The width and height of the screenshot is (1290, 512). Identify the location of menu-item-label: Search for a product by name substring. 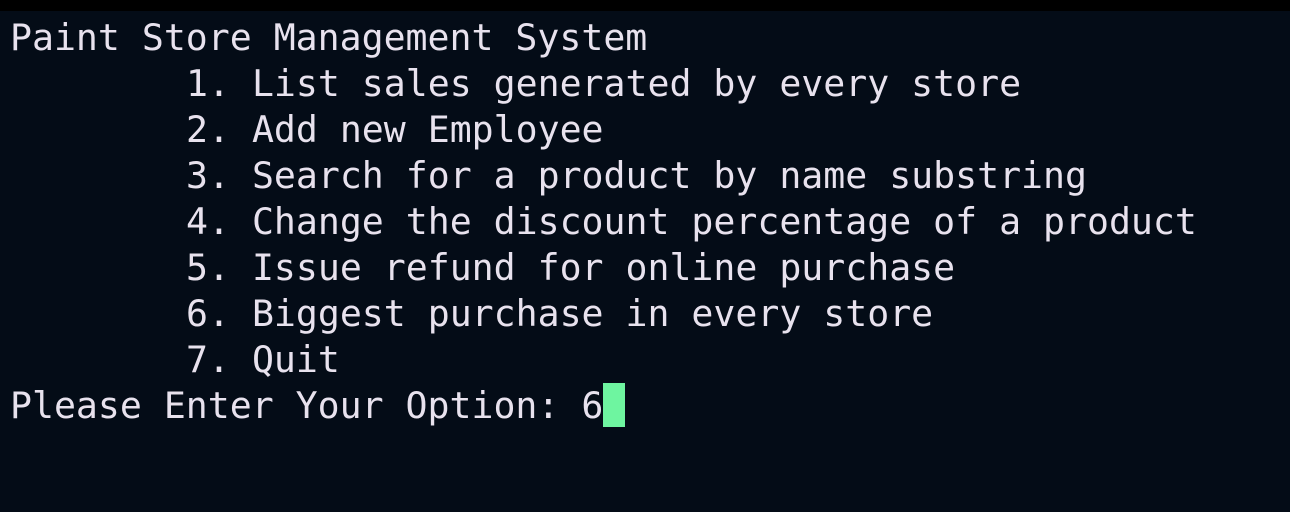
(669, 175).